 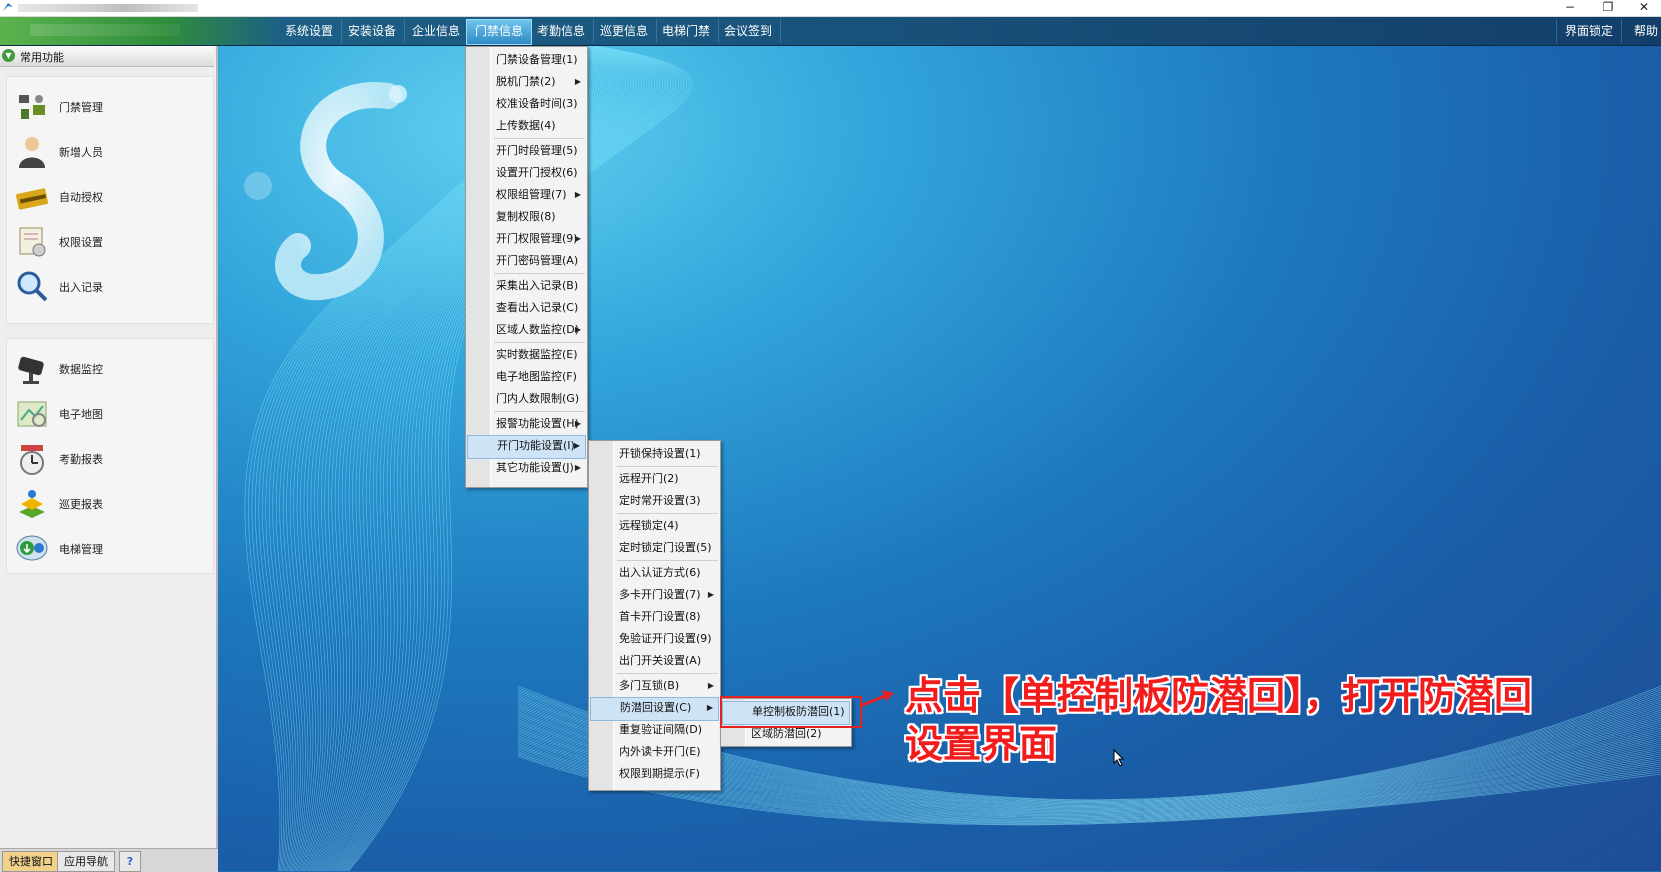 I want to click on card-icon, so click(x=32, y=199).